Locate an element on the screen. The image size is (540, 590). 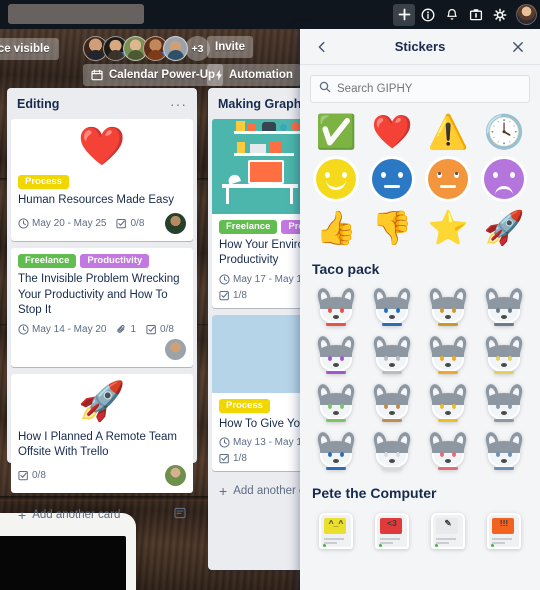
taco-pack-grid is located at coordinates (420, 379).